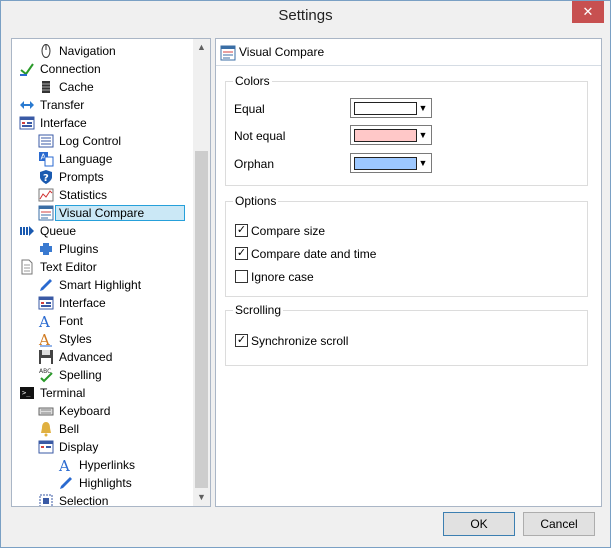 This screenshot has width=611, height=548. What do you see at coordinates (58, 428) in the screenshot?
I see `tree-item-bell: Bell` at bounding box center [58, 428].